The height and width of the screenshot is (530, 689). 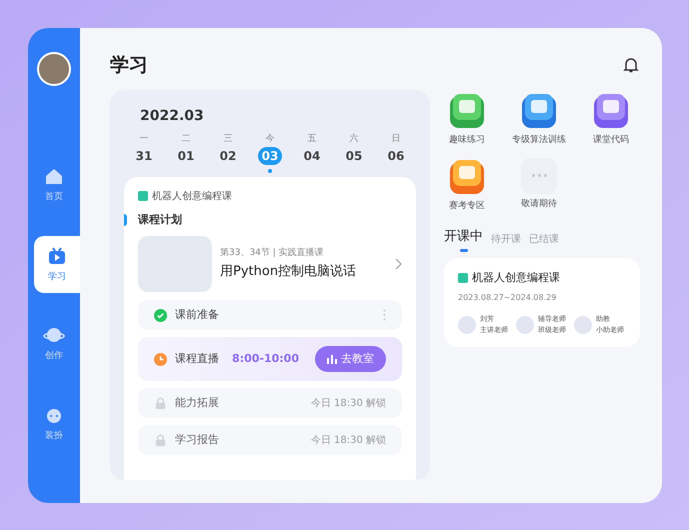 I want to click on day-number: 31, so click(x=144, y=156).